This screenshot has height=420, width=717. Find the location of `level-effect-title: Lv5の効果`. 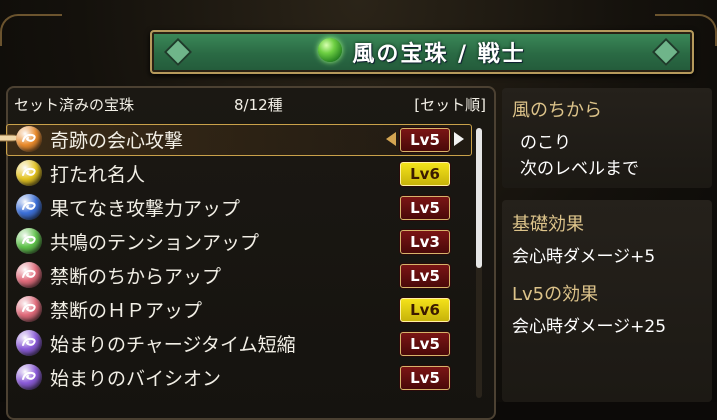

level-effect-title: Lv5の効果 is located at coordinates (555, 294).